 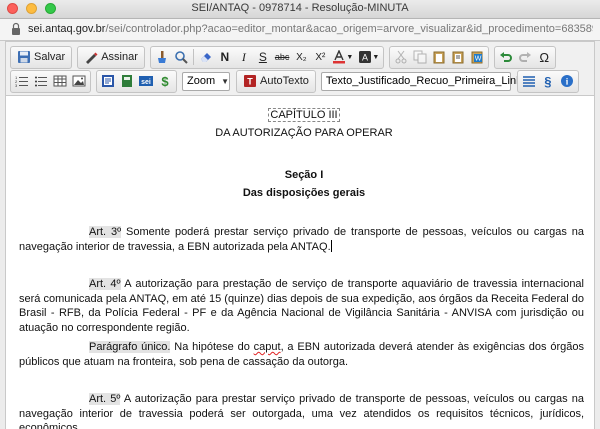 I want to click on redo-button, so click(x=525, y=57).